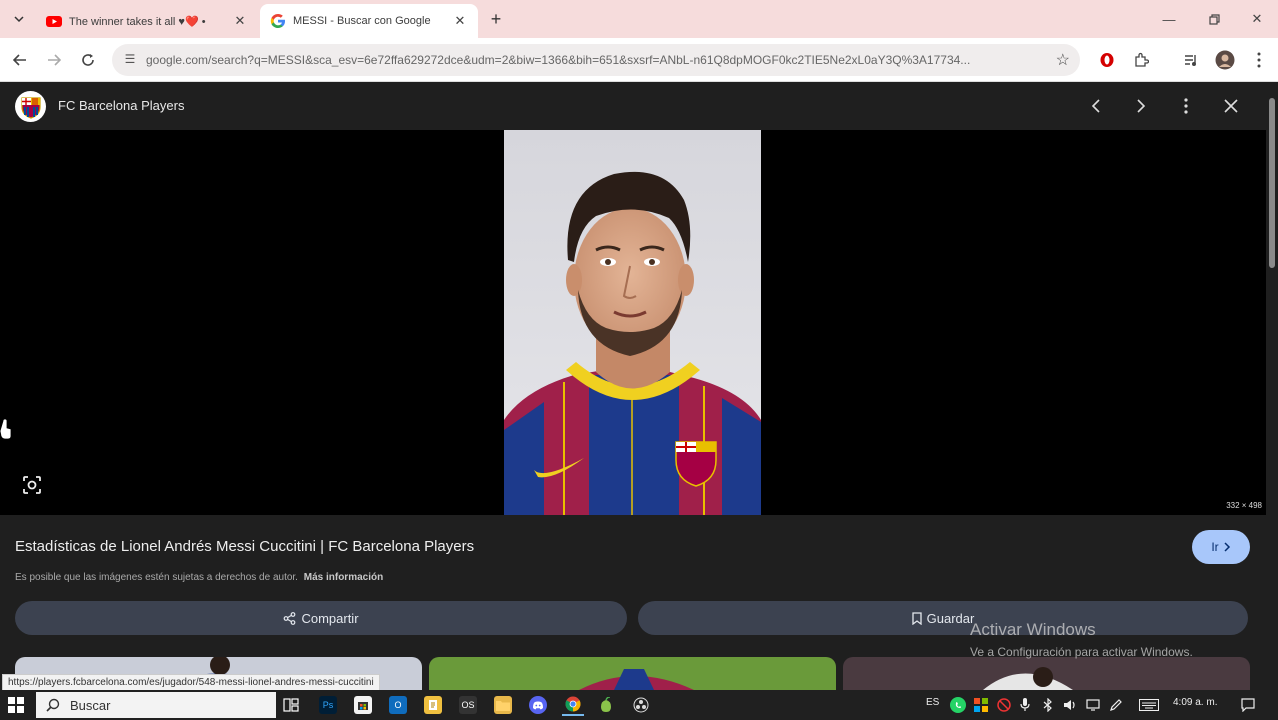 This screenshot has height=720, width=1278. I want to click on page-scrollbar, so click(1272, 386).